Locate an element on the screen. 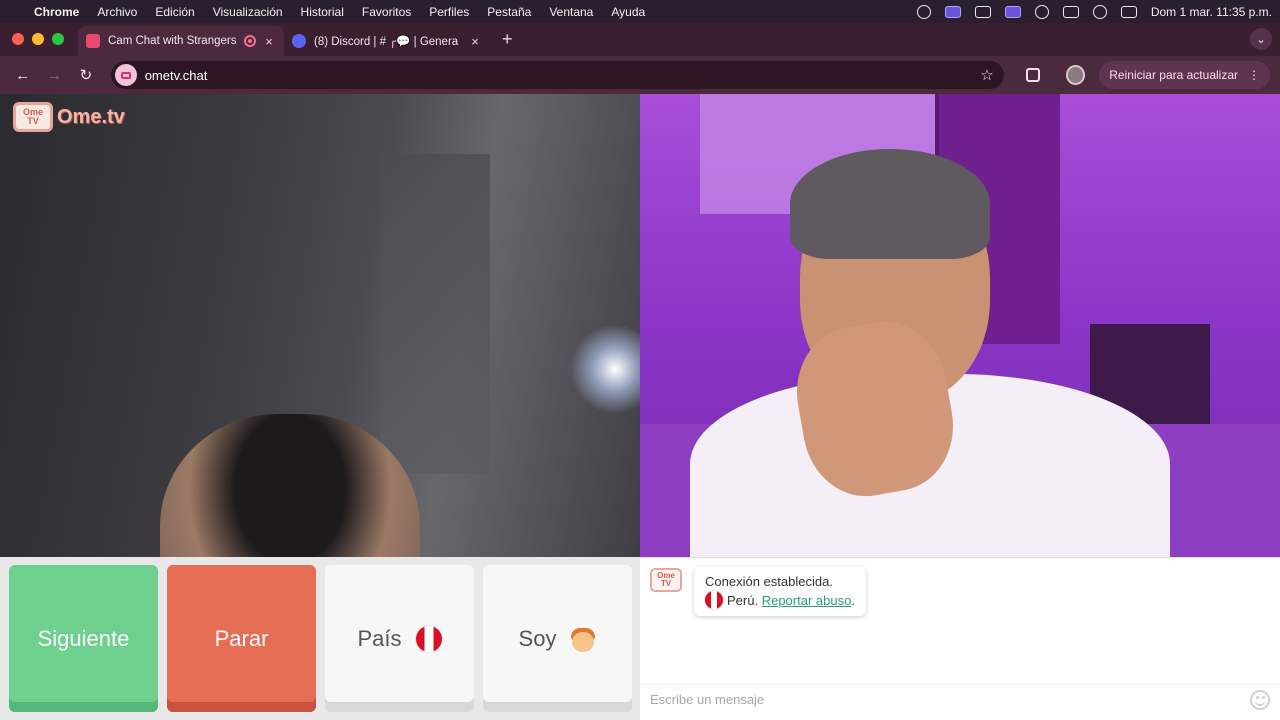 The width and height of the screenshot is (1280, 720). chat-controls: Siguiente Parar País Soy is located at coordinates (320, 638).